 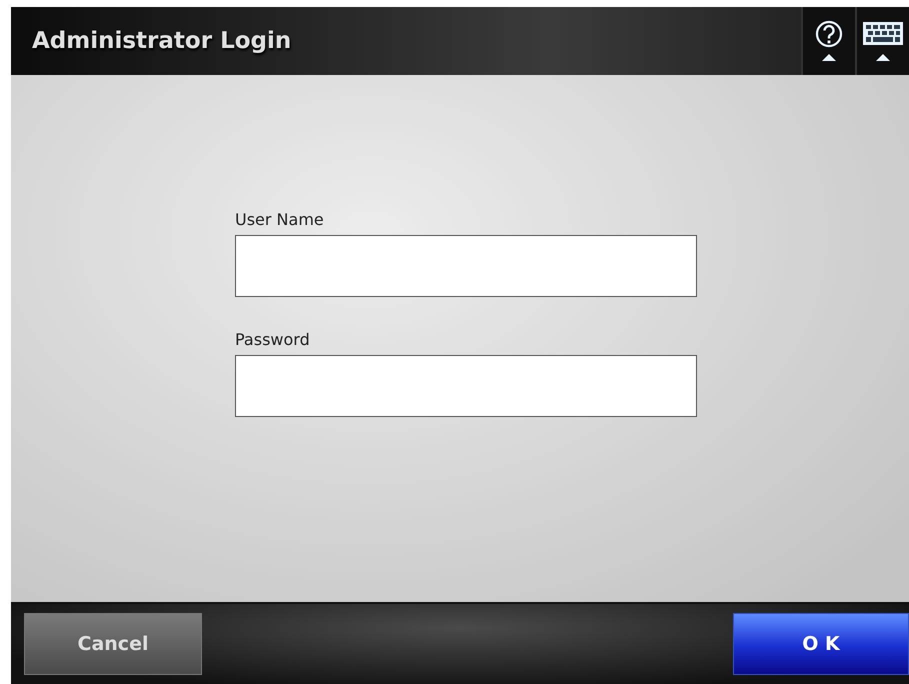 I want to click on window-title: Administrator Login, so click(x=162, y=41).